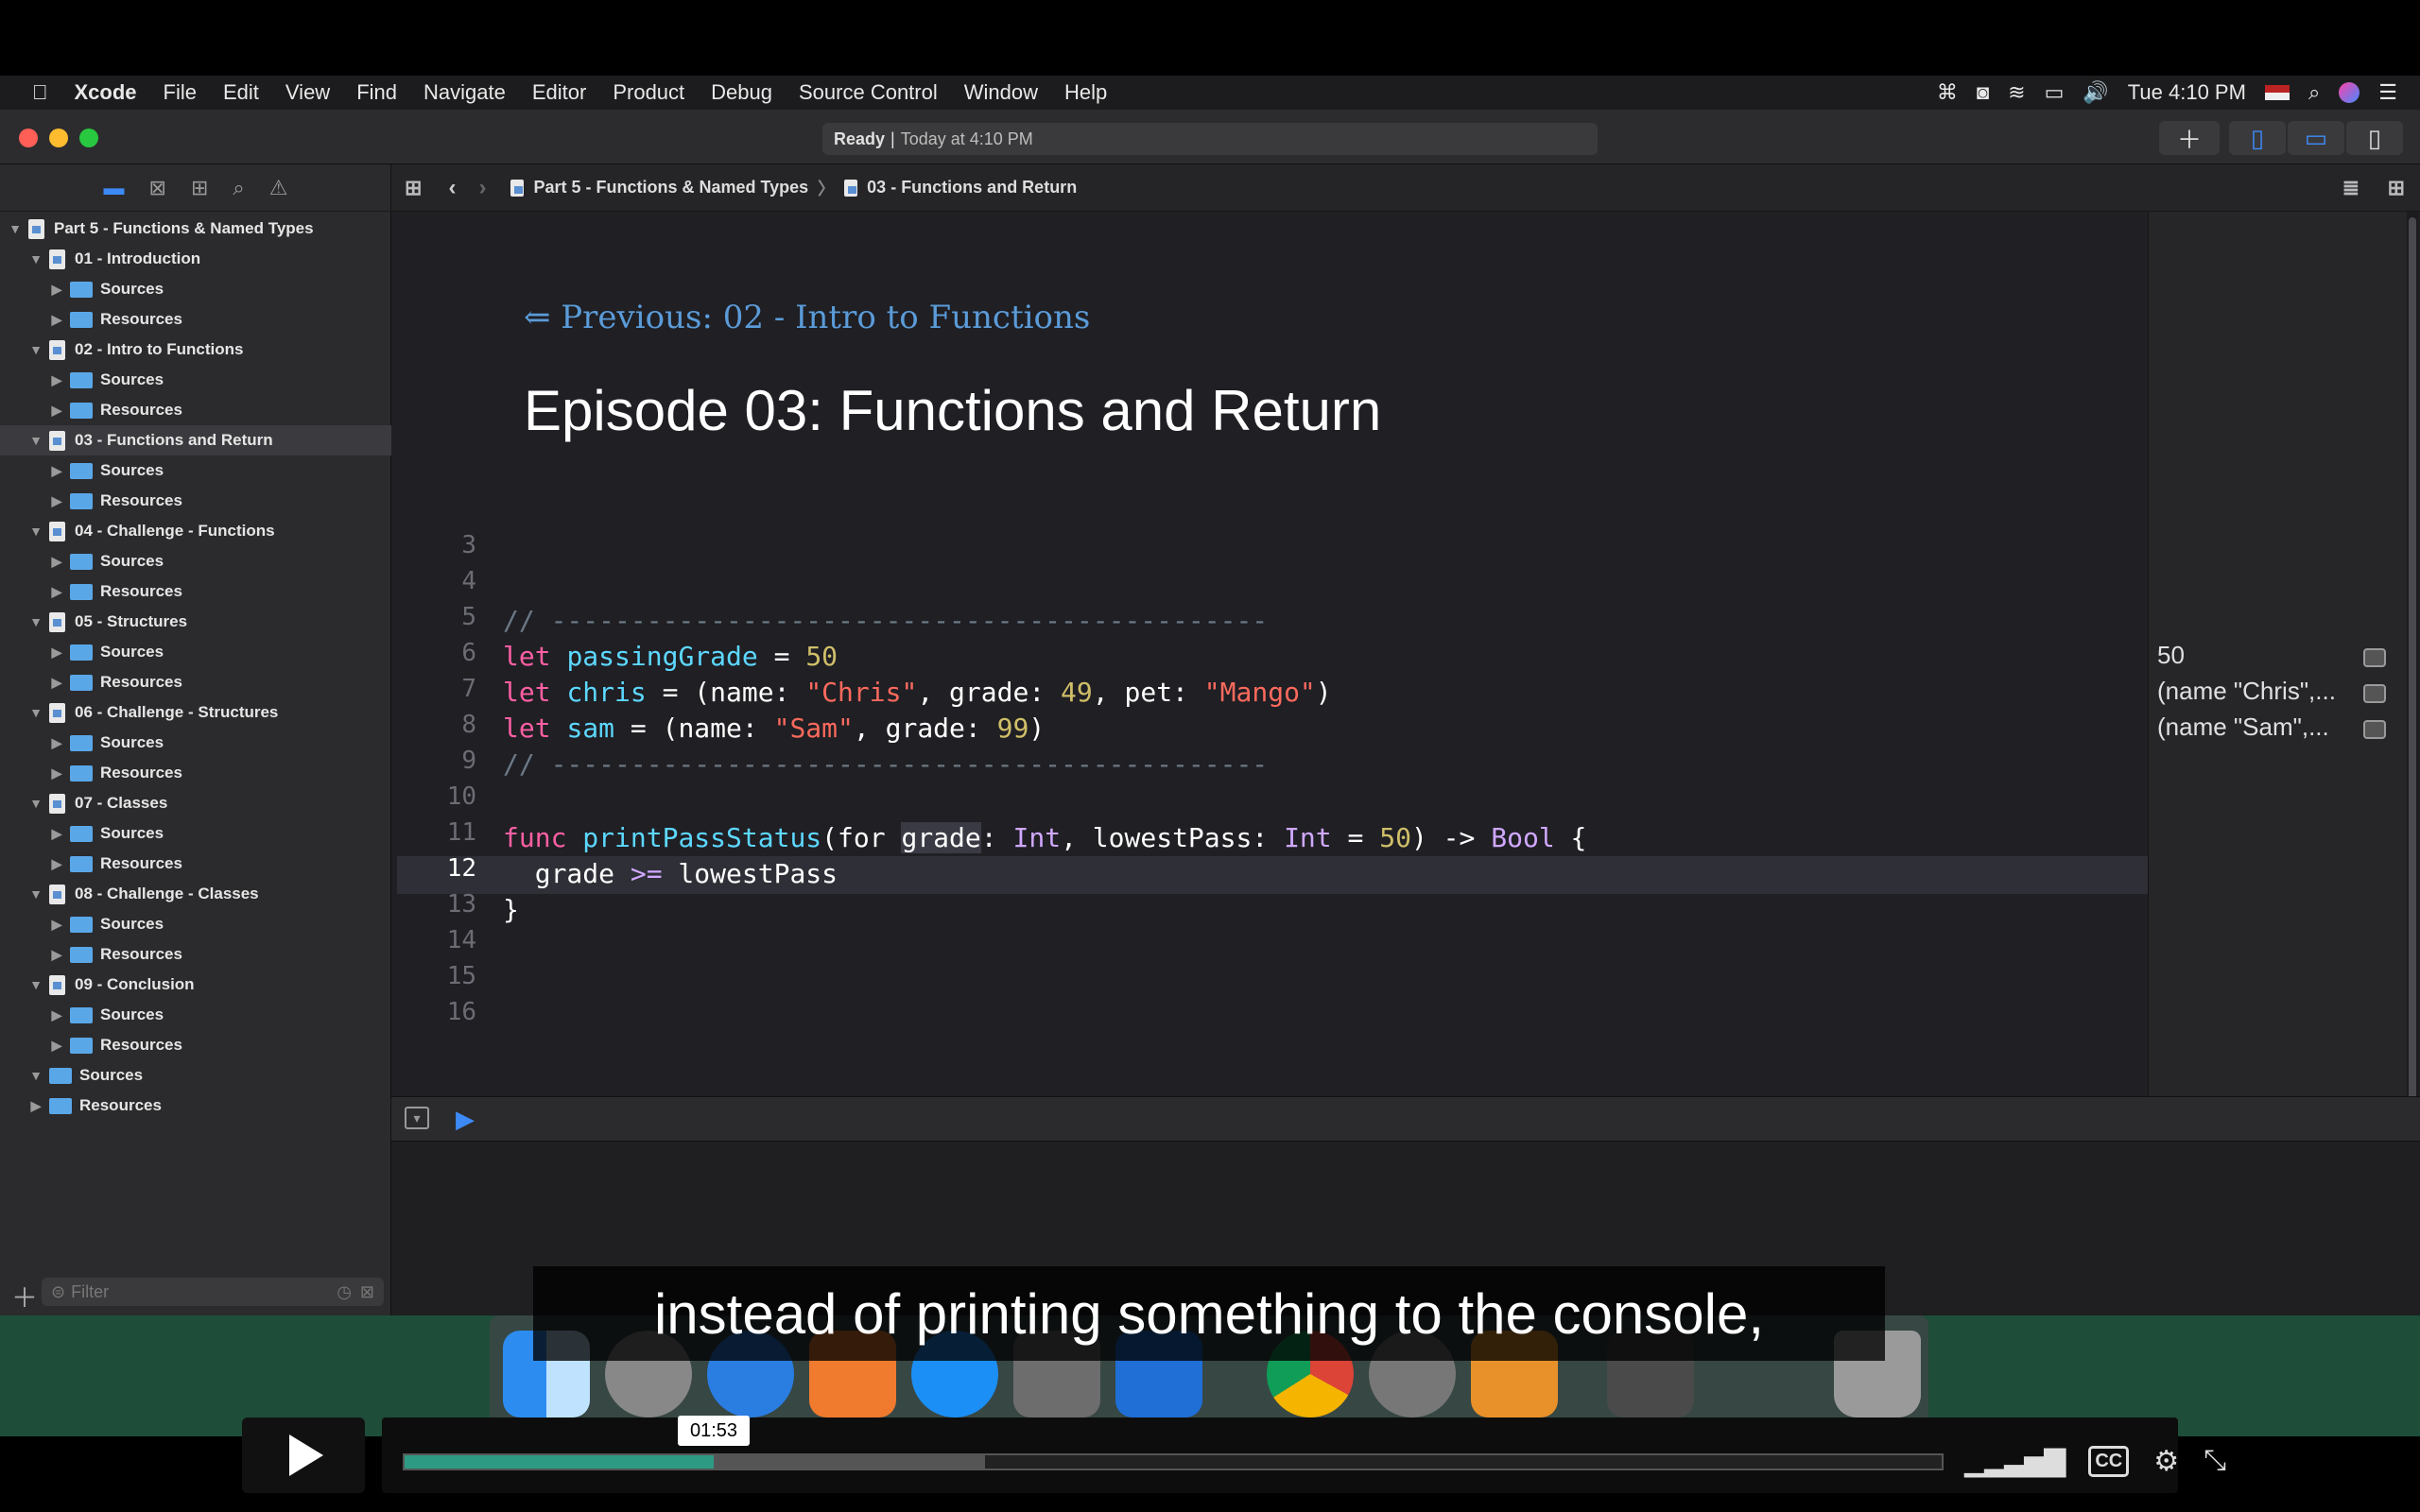  I want to click on menu-product: Product, so click(648, 92).